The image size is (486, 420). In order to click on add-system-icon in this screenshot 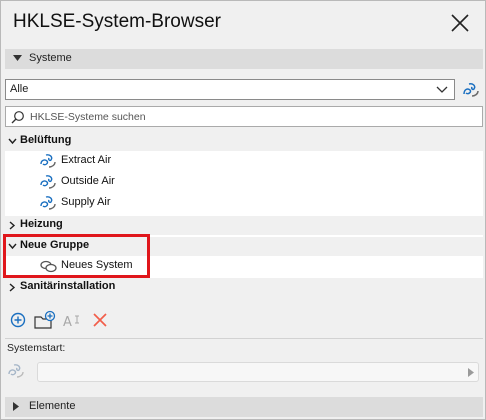, I will do `click(18, 320)`.